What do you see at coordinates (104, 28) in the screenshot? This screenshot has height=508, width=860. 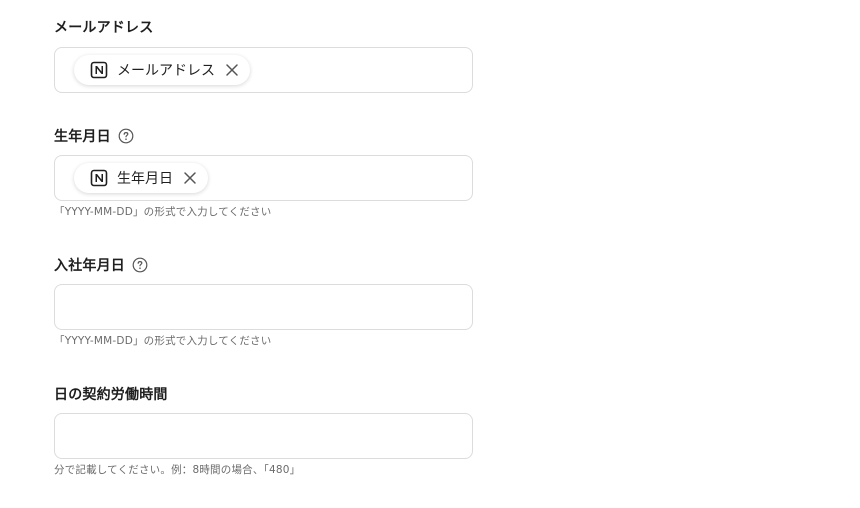 I see `field-label-email: メールアドレス` at bounding box center [104, 28].